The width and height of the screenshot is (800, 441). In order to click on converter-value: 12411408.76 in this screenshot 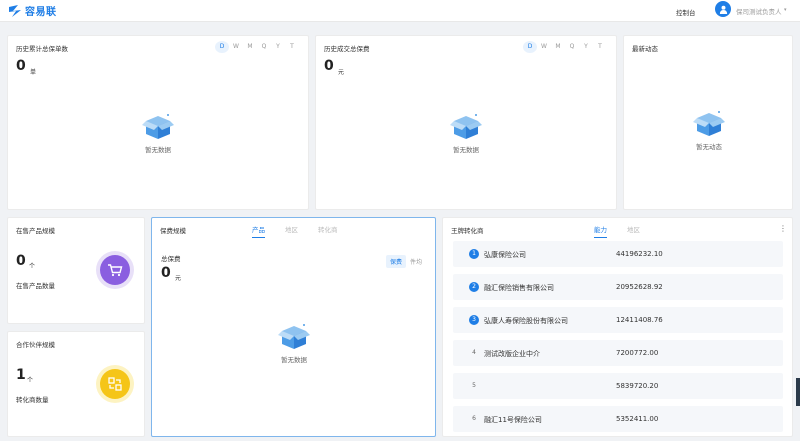, I will do `click(639, 320)`.